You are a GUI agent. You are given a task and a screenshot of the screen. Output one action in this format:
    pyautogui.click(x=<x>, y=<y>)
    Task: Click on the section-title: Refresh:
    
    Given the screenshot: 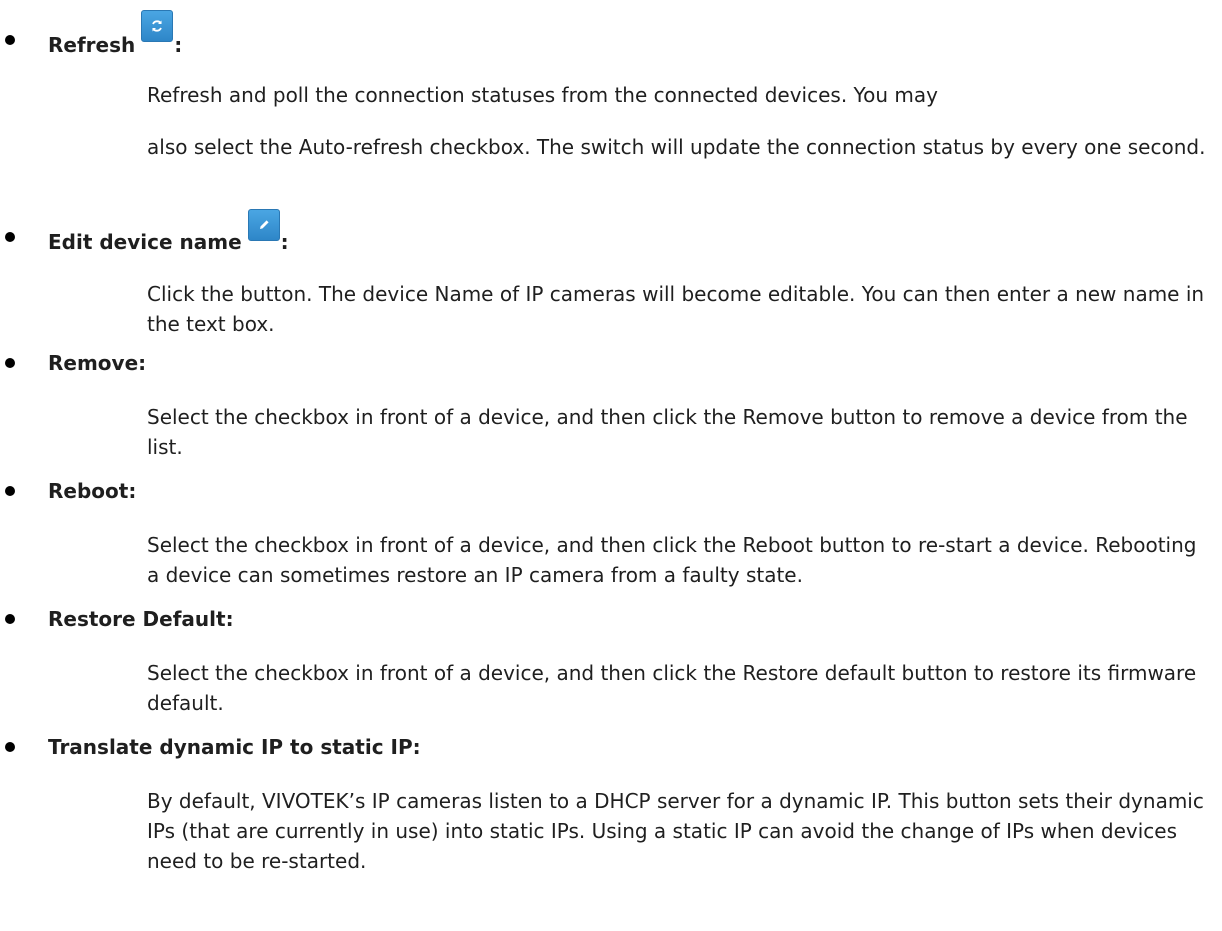 What is the action you would take?
    pyautogui.click(x=115, y=34)
    